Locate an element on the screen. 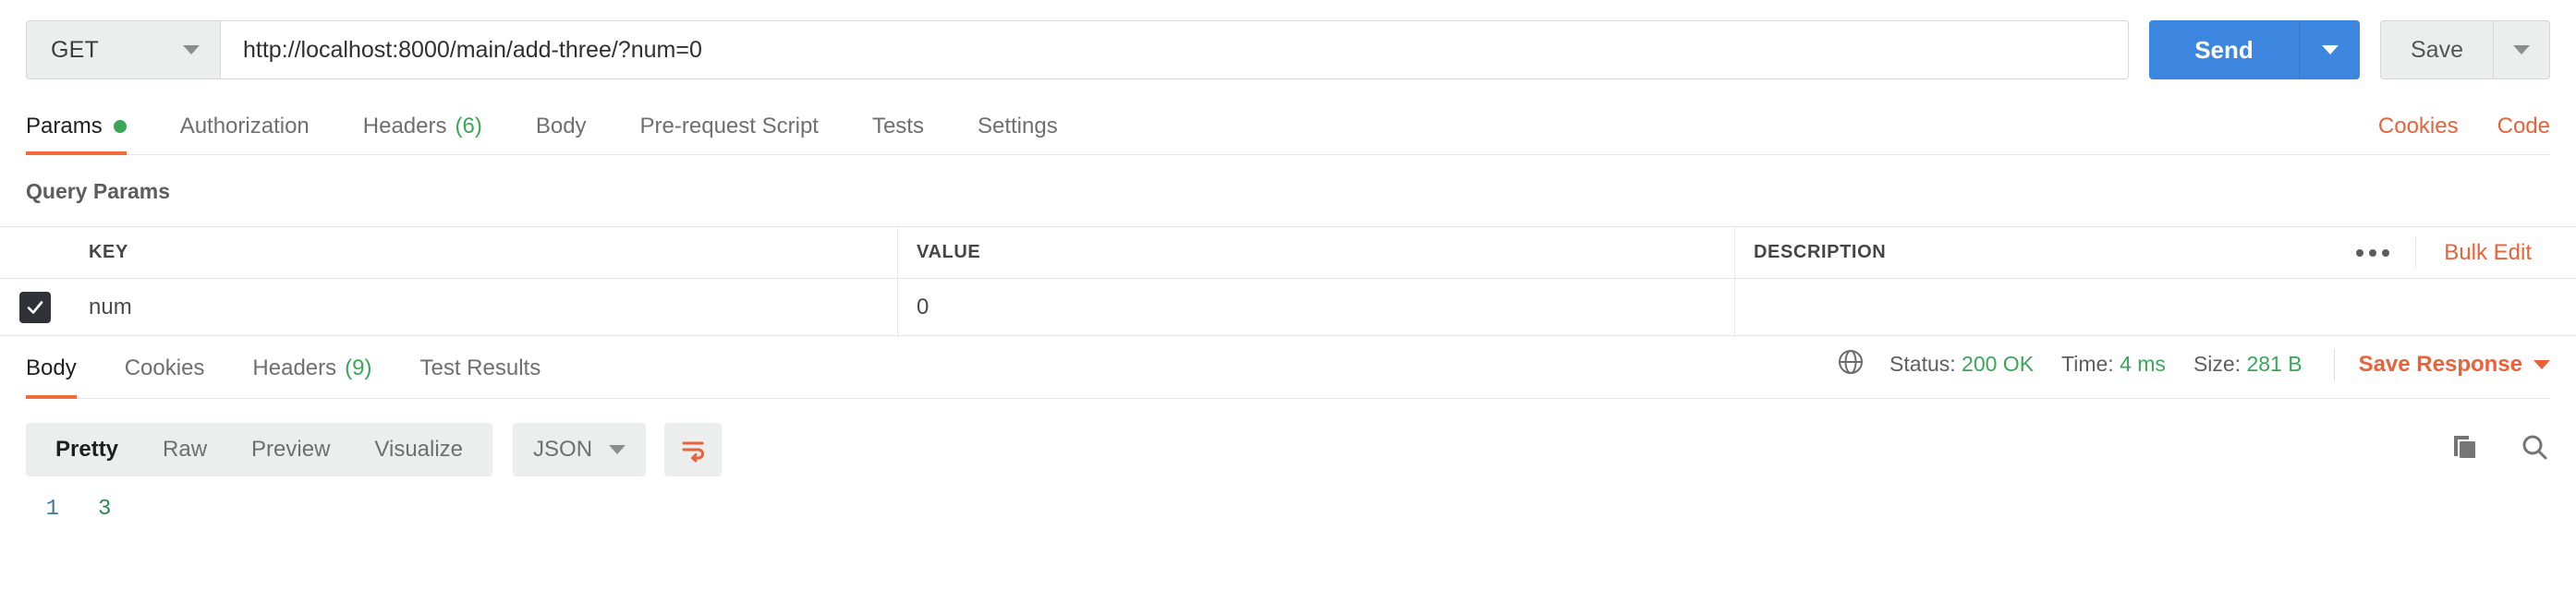  size-value: 281 B is located at coordinates (2274, 364).